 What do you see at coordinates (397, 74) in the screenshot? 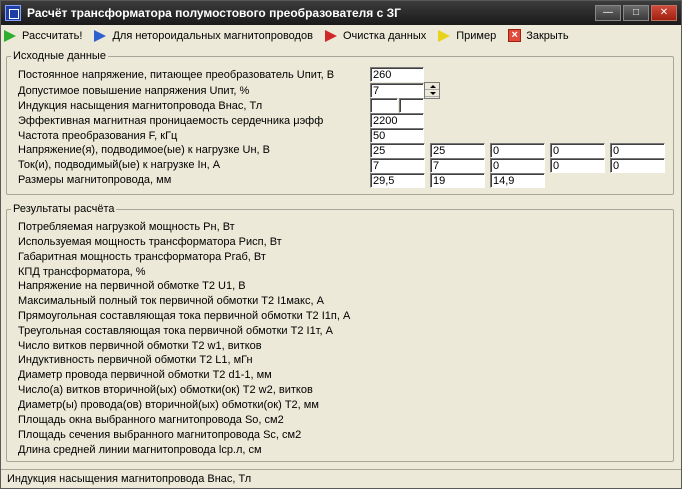
I see `supply-voltage-input` at bounding box center [397, 74].